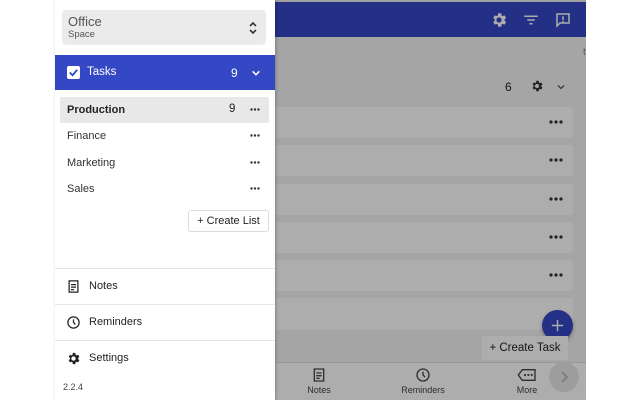 Image resolution: width=640 pixels, height=400 pixels. I want to click on create-task-button: + Create Task, so click(525, 348).